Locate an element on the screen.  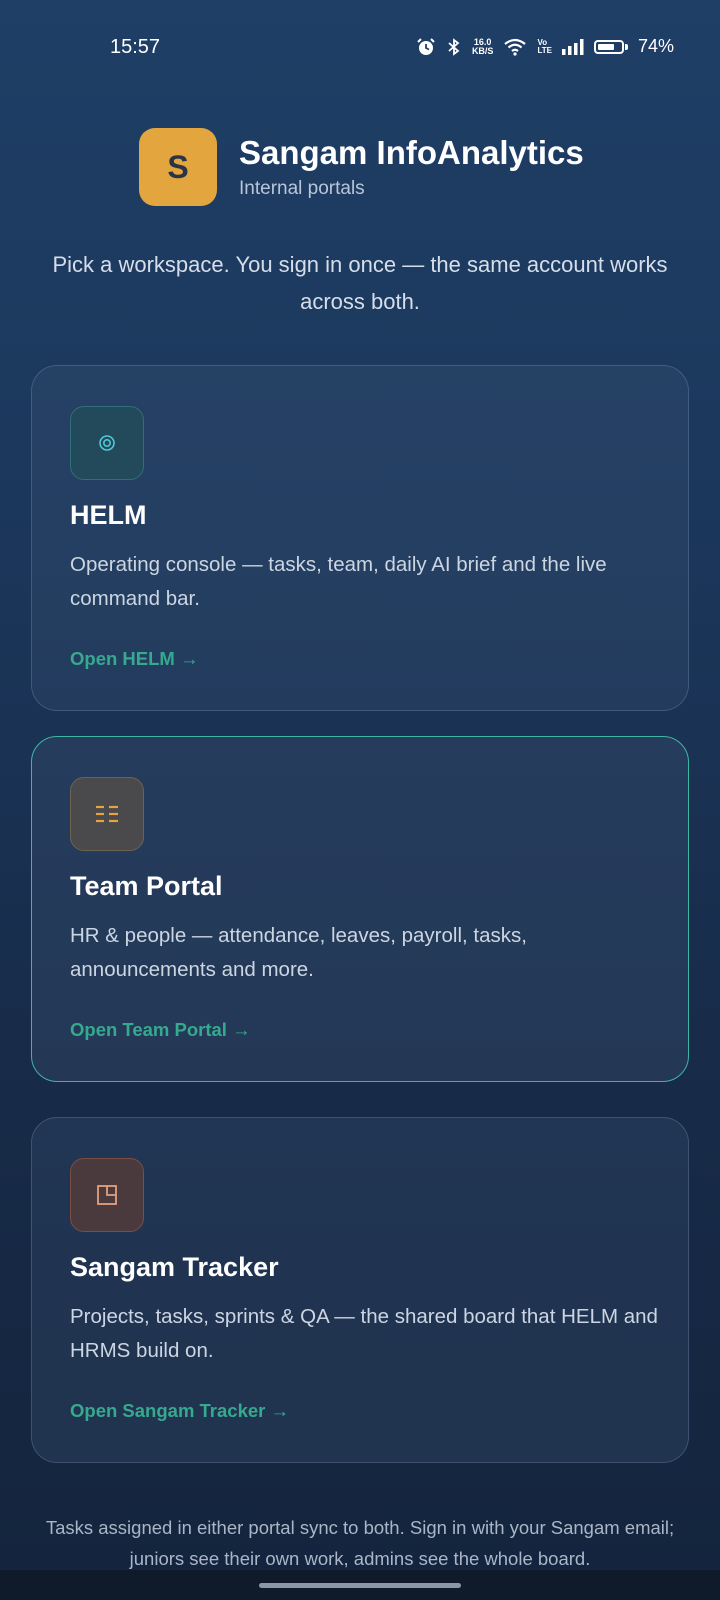
status-time: 15:57 is located at coordinates (135, 47).